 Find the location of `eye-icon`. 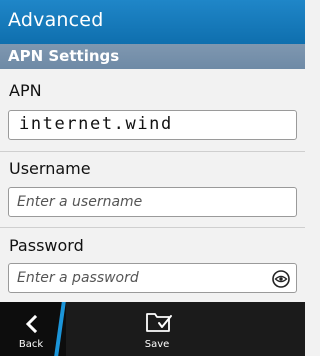

eye-icon is located at coordinates (281, 279).